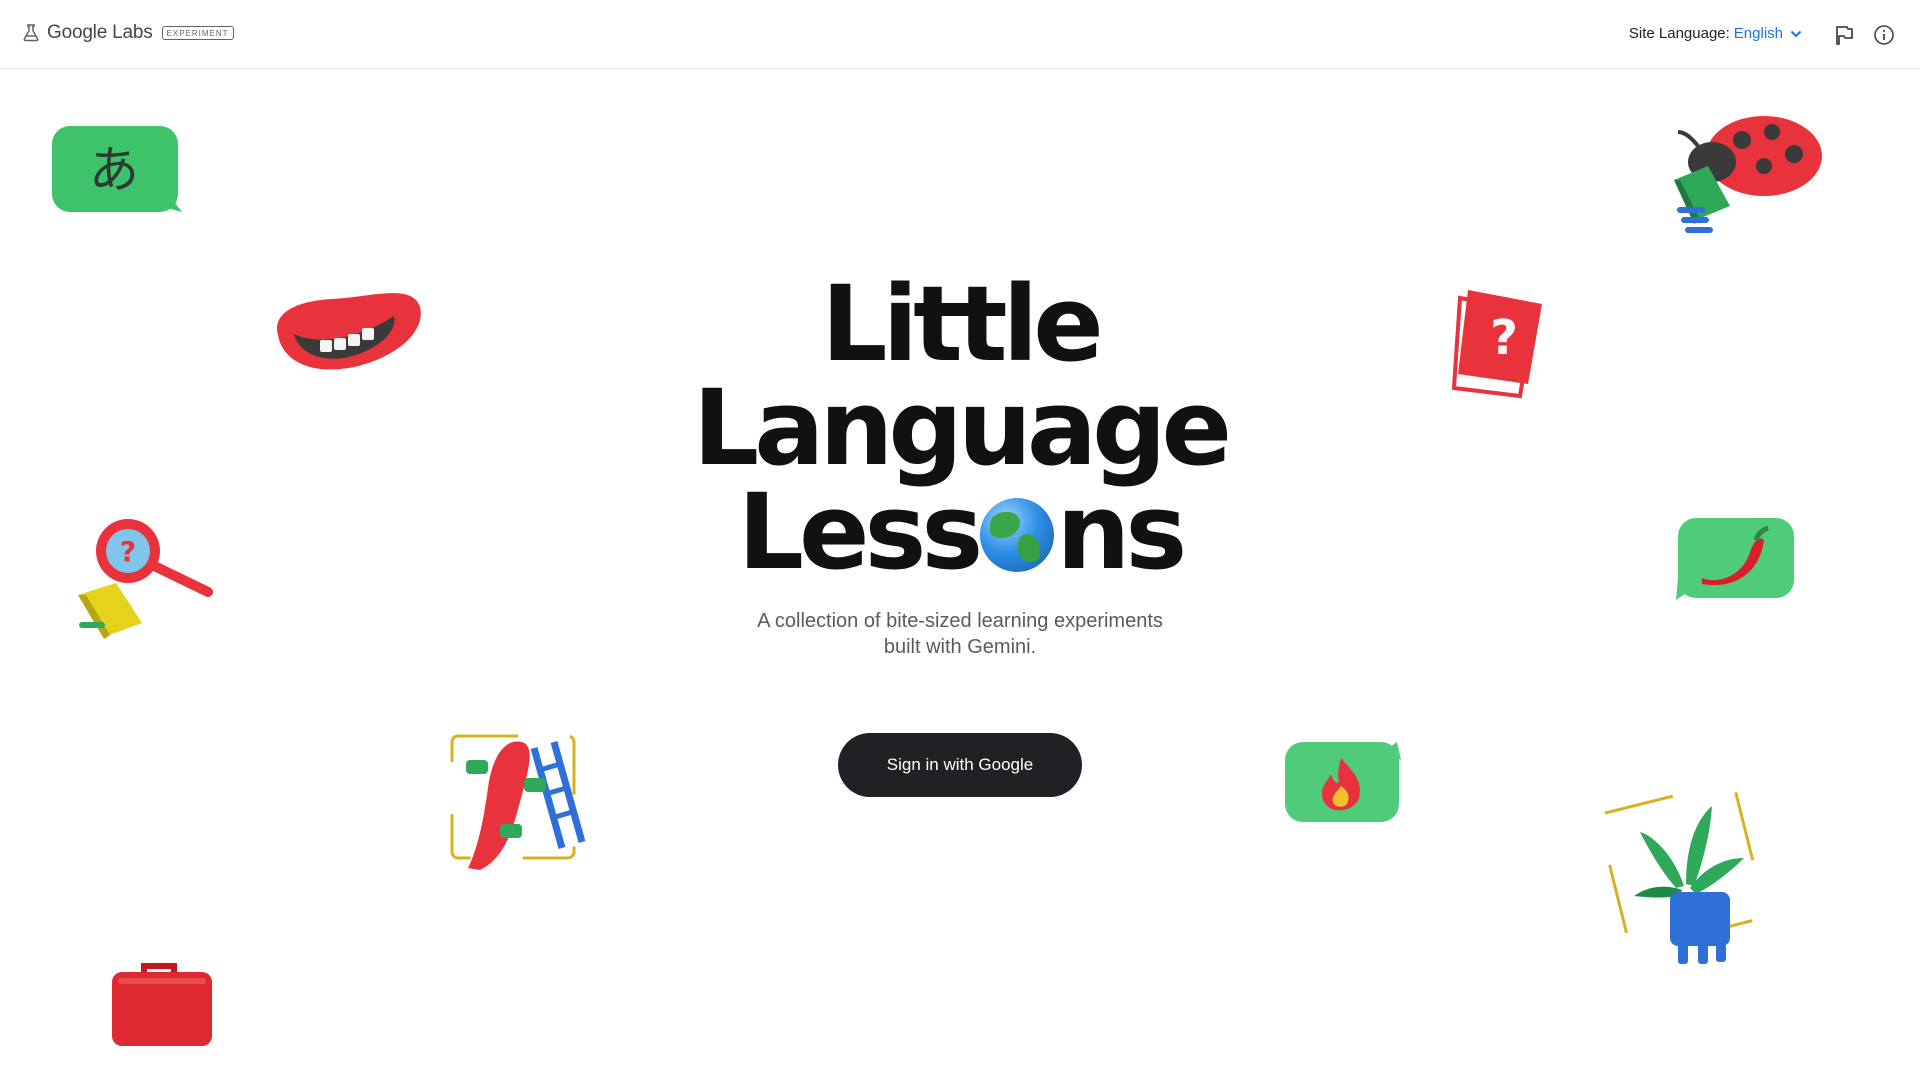 This screenshot has width=1920, height=1080. I want to click on question-sign-icon: ?, so click(1496, 344).